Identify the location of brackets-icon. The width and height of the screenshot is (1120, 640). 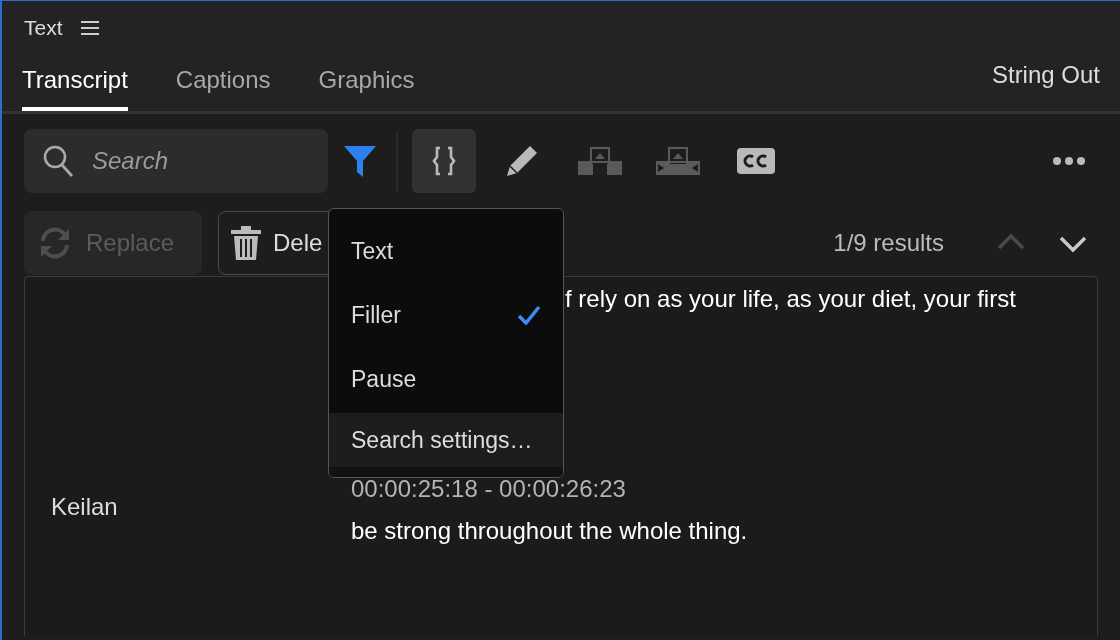
(444, 161).